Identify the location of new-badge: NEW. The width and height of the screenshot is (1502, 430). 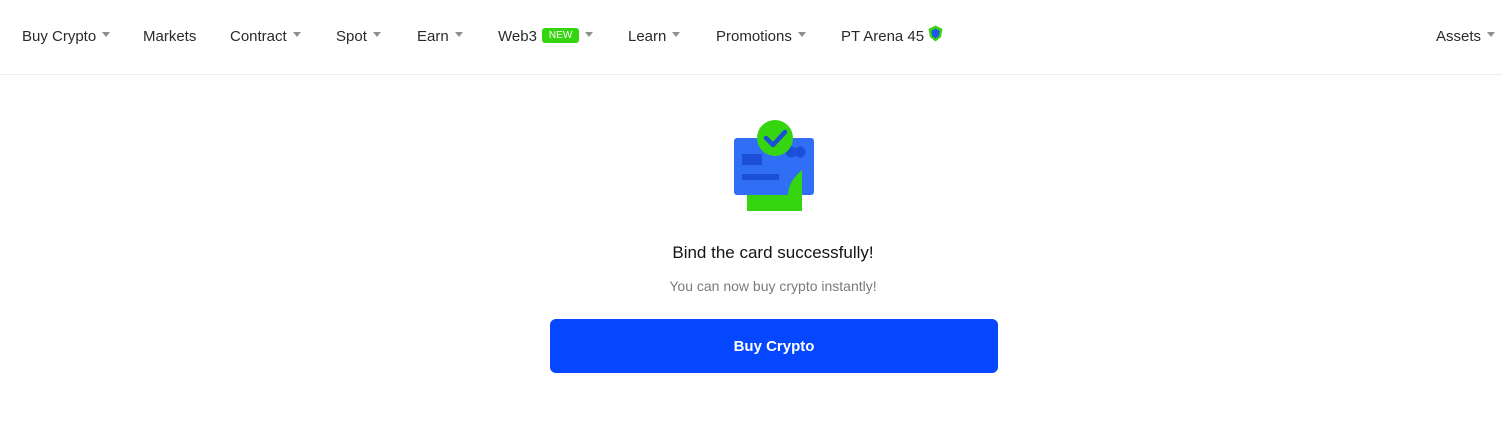
(560, 35).